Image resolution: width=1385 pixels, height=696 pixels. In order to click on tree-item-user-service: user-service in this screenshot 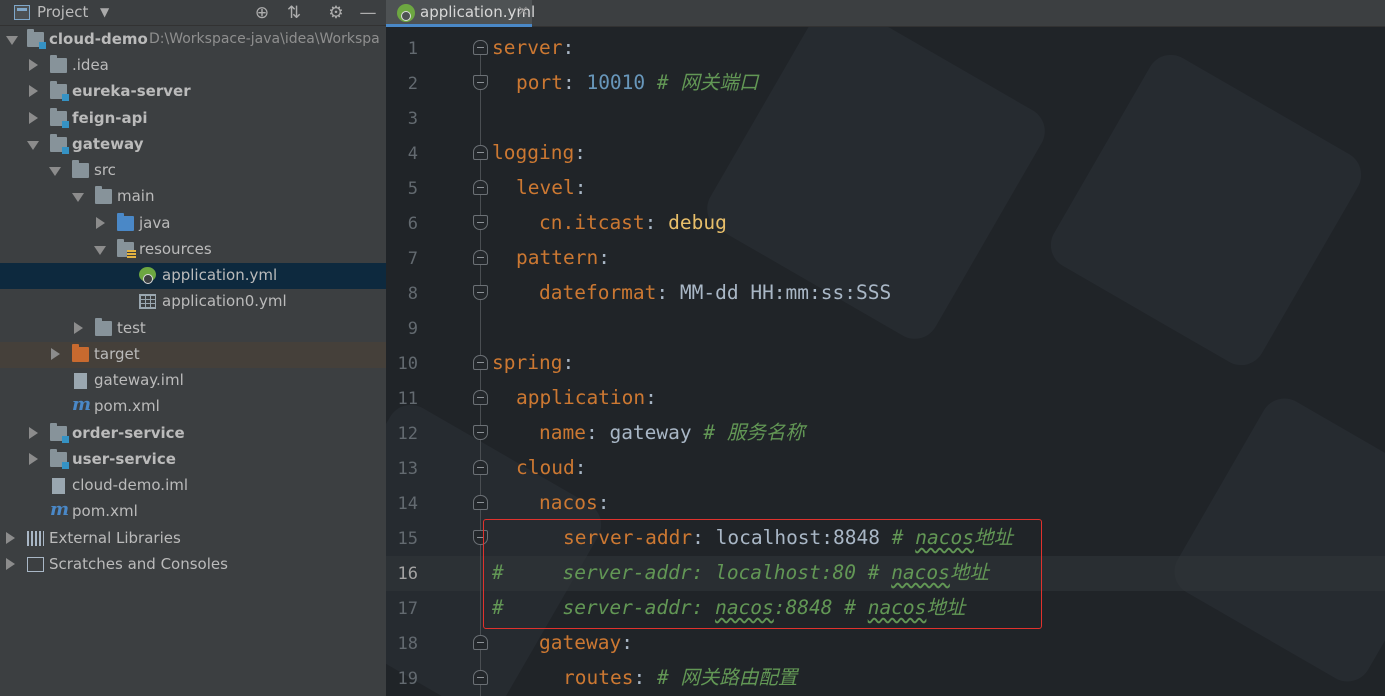, I will do `click(193, 460)`.